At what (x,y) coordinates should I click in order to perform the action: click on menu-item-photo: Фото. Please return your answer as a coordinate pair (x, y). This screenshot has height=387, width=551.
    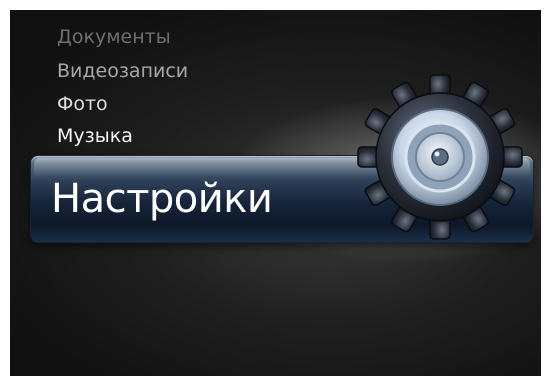
    Looking at the image, I should click on (82, 104).